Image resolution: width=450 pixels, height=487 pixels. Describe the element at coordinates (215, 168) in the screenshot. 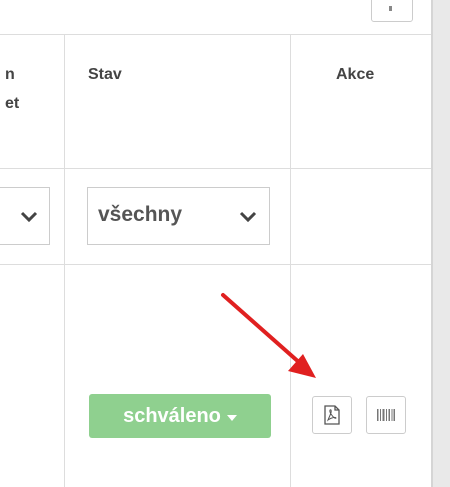

I see `header-bottom-border` at that location.